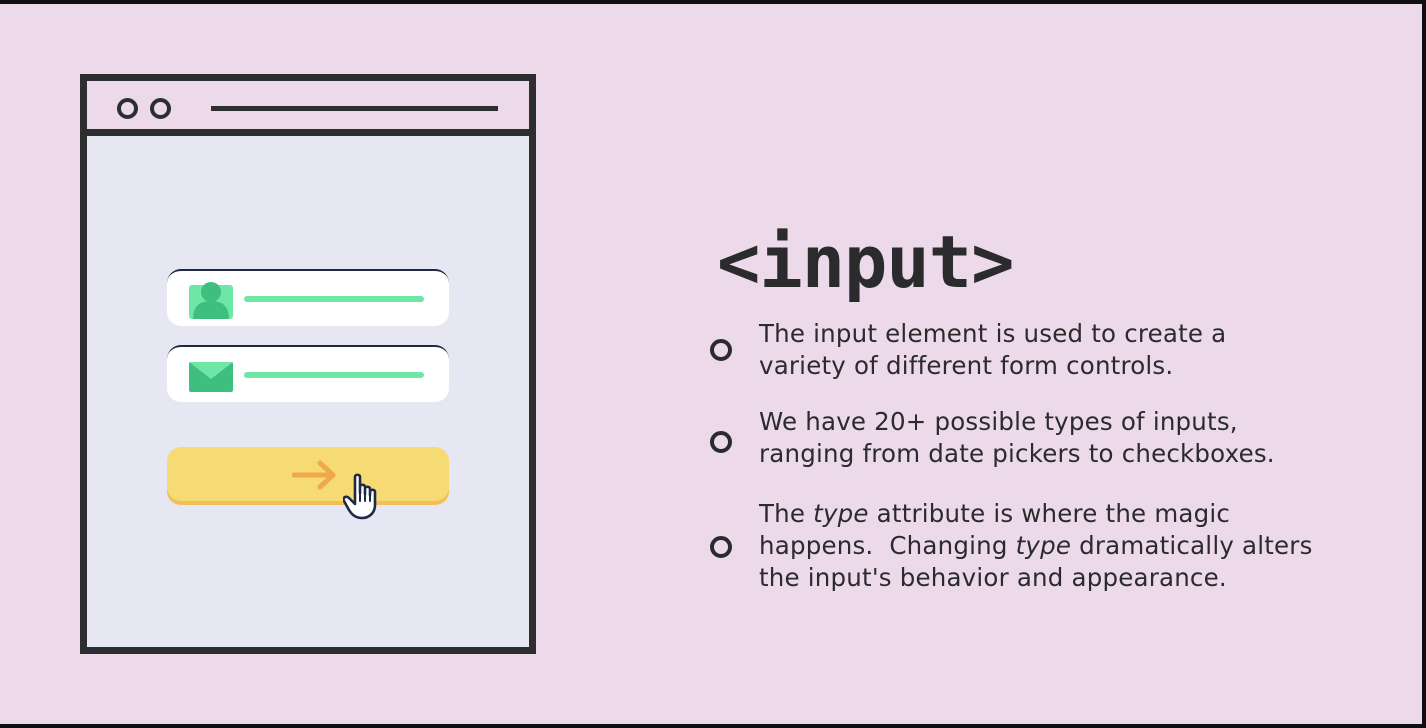 The width and height of the screenshot is (1426, 728). What do you see at coordinates (314, 475) in the screenshot?
I see `arrow-right-icon` at bounding box center [314, 475].